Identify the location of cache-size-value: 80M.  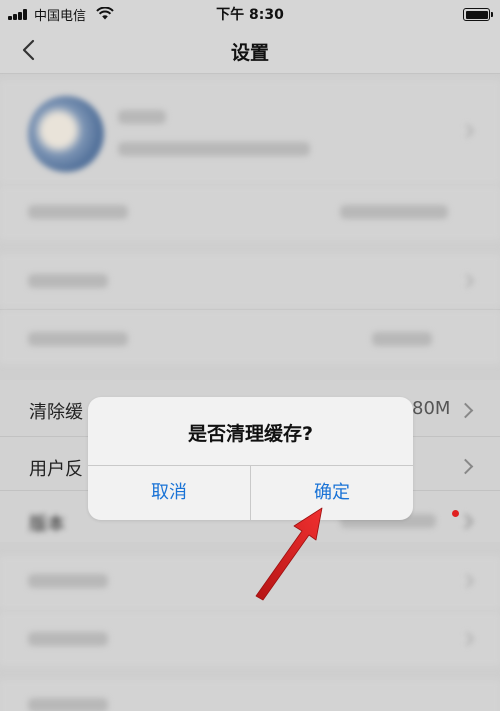
(431, 408).